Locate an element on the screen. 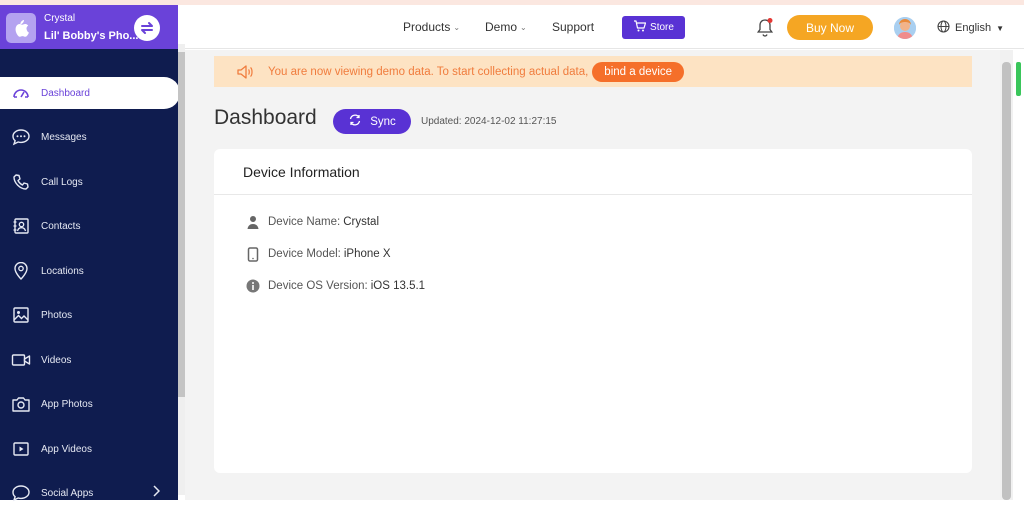  nav-support: Support is located at coordinates (573, 27).